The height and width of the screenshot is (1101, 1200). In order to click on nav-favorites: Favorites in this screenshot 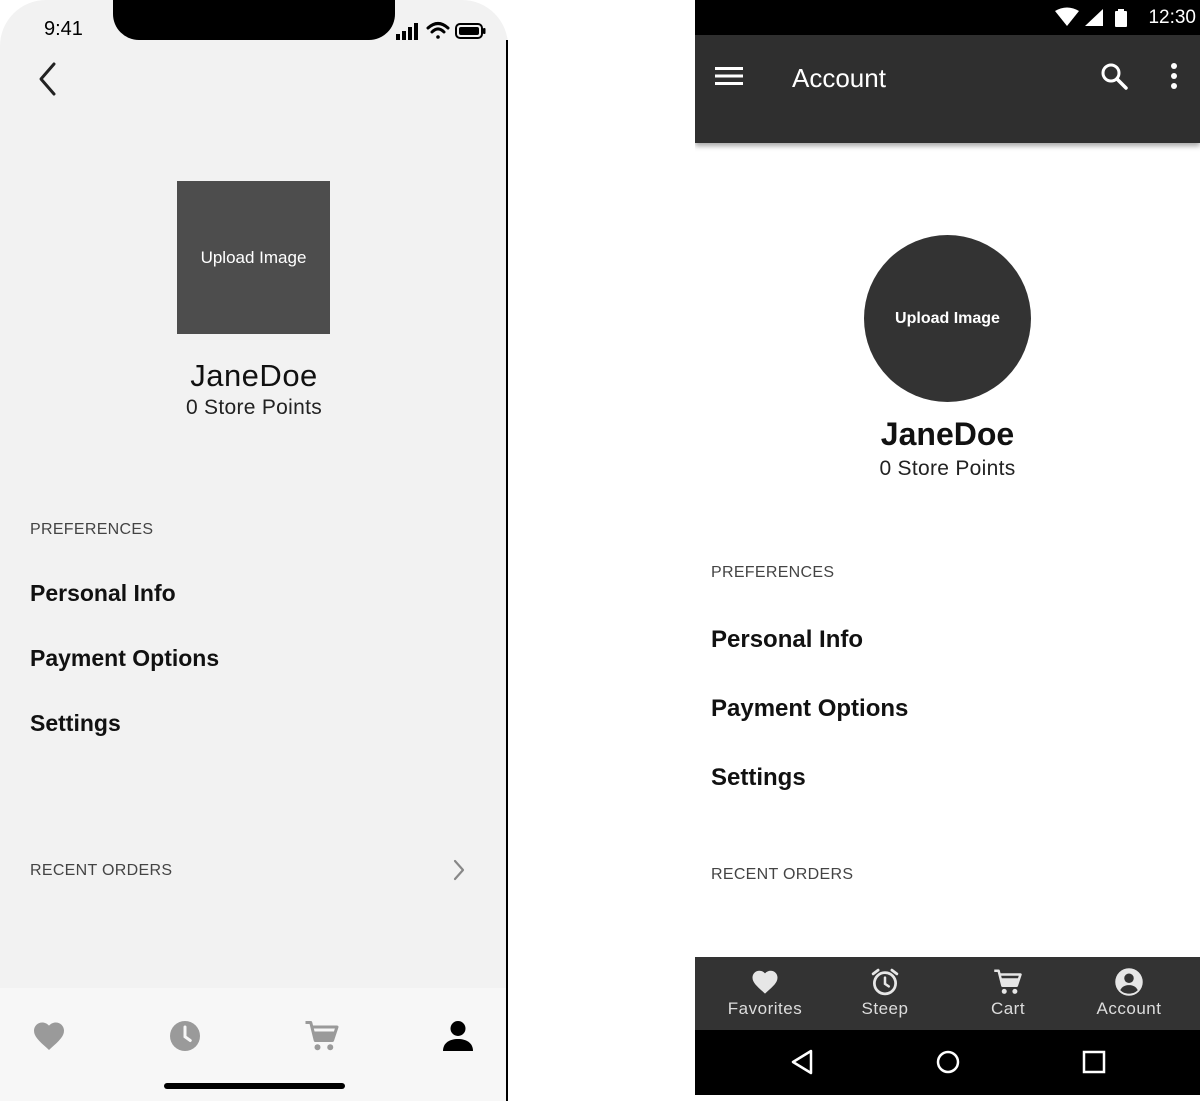, I will do `click(765, 993)`.